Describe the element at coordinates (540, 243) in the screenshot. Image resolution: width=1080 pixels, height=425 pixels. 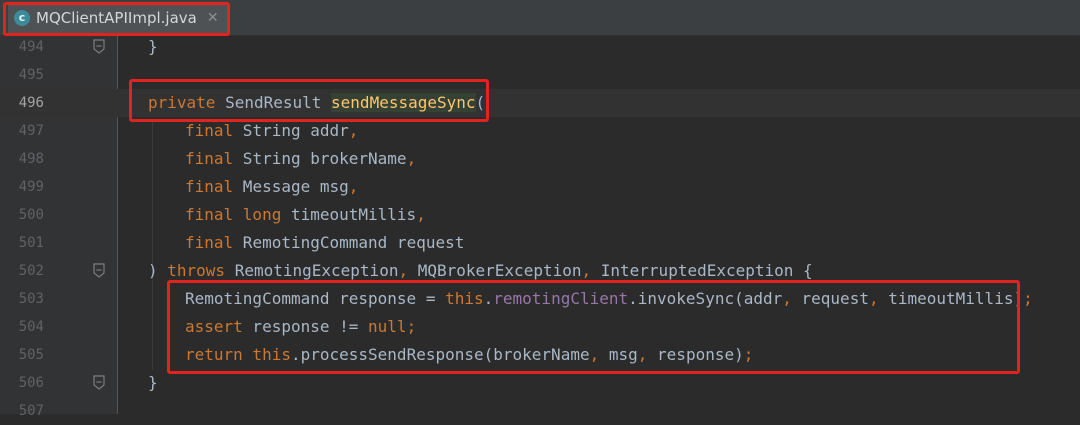
I see `code-line: 501 final RemotingCommand request` at that location.